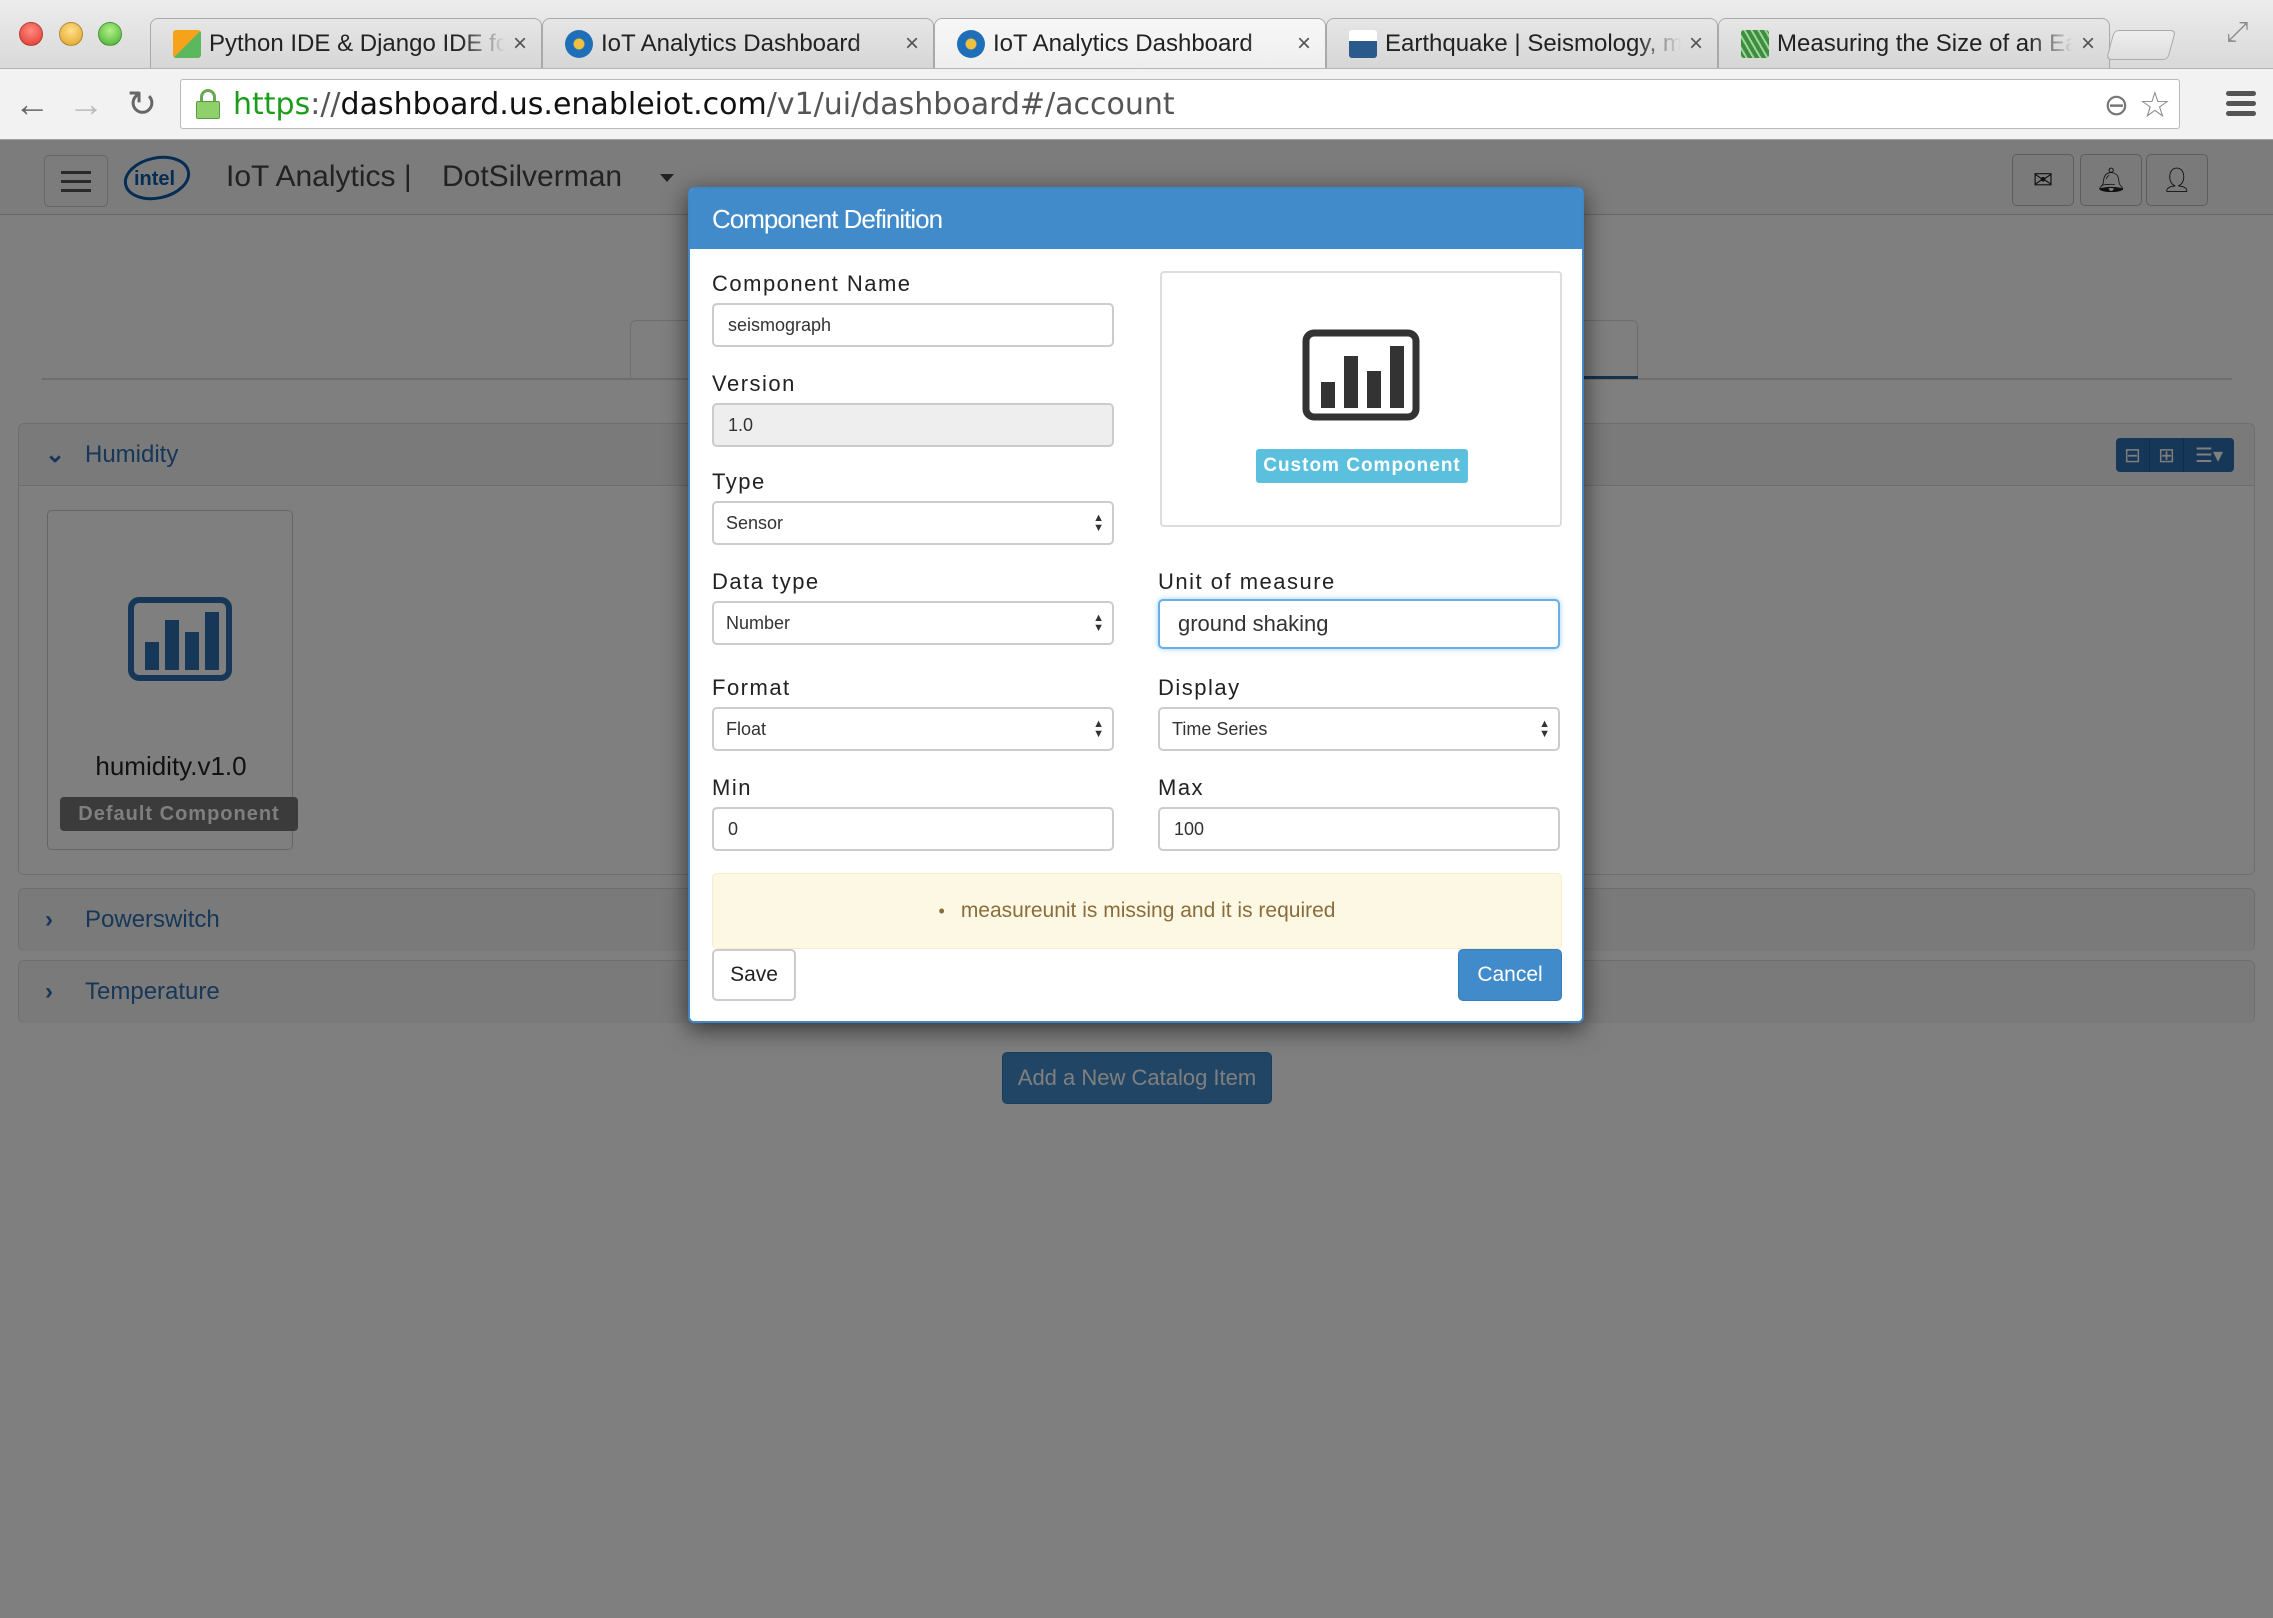 The height and width of the screenshot is (1618, 2273). I want to click on forward-icon: →, so click(86, 104).